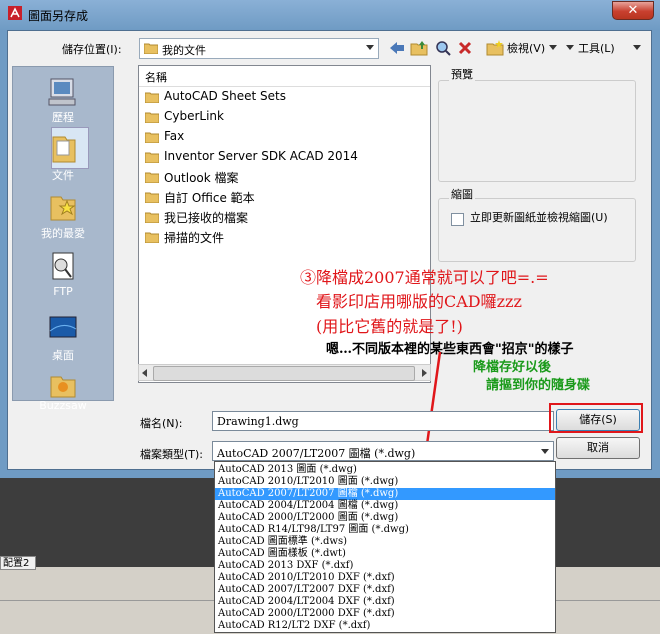 The height and width of the screenshot is (634, 660). Describe the element at coordinates (596, 48) in the screenshot. I see `tools-menu: 工具(L)` at that location.